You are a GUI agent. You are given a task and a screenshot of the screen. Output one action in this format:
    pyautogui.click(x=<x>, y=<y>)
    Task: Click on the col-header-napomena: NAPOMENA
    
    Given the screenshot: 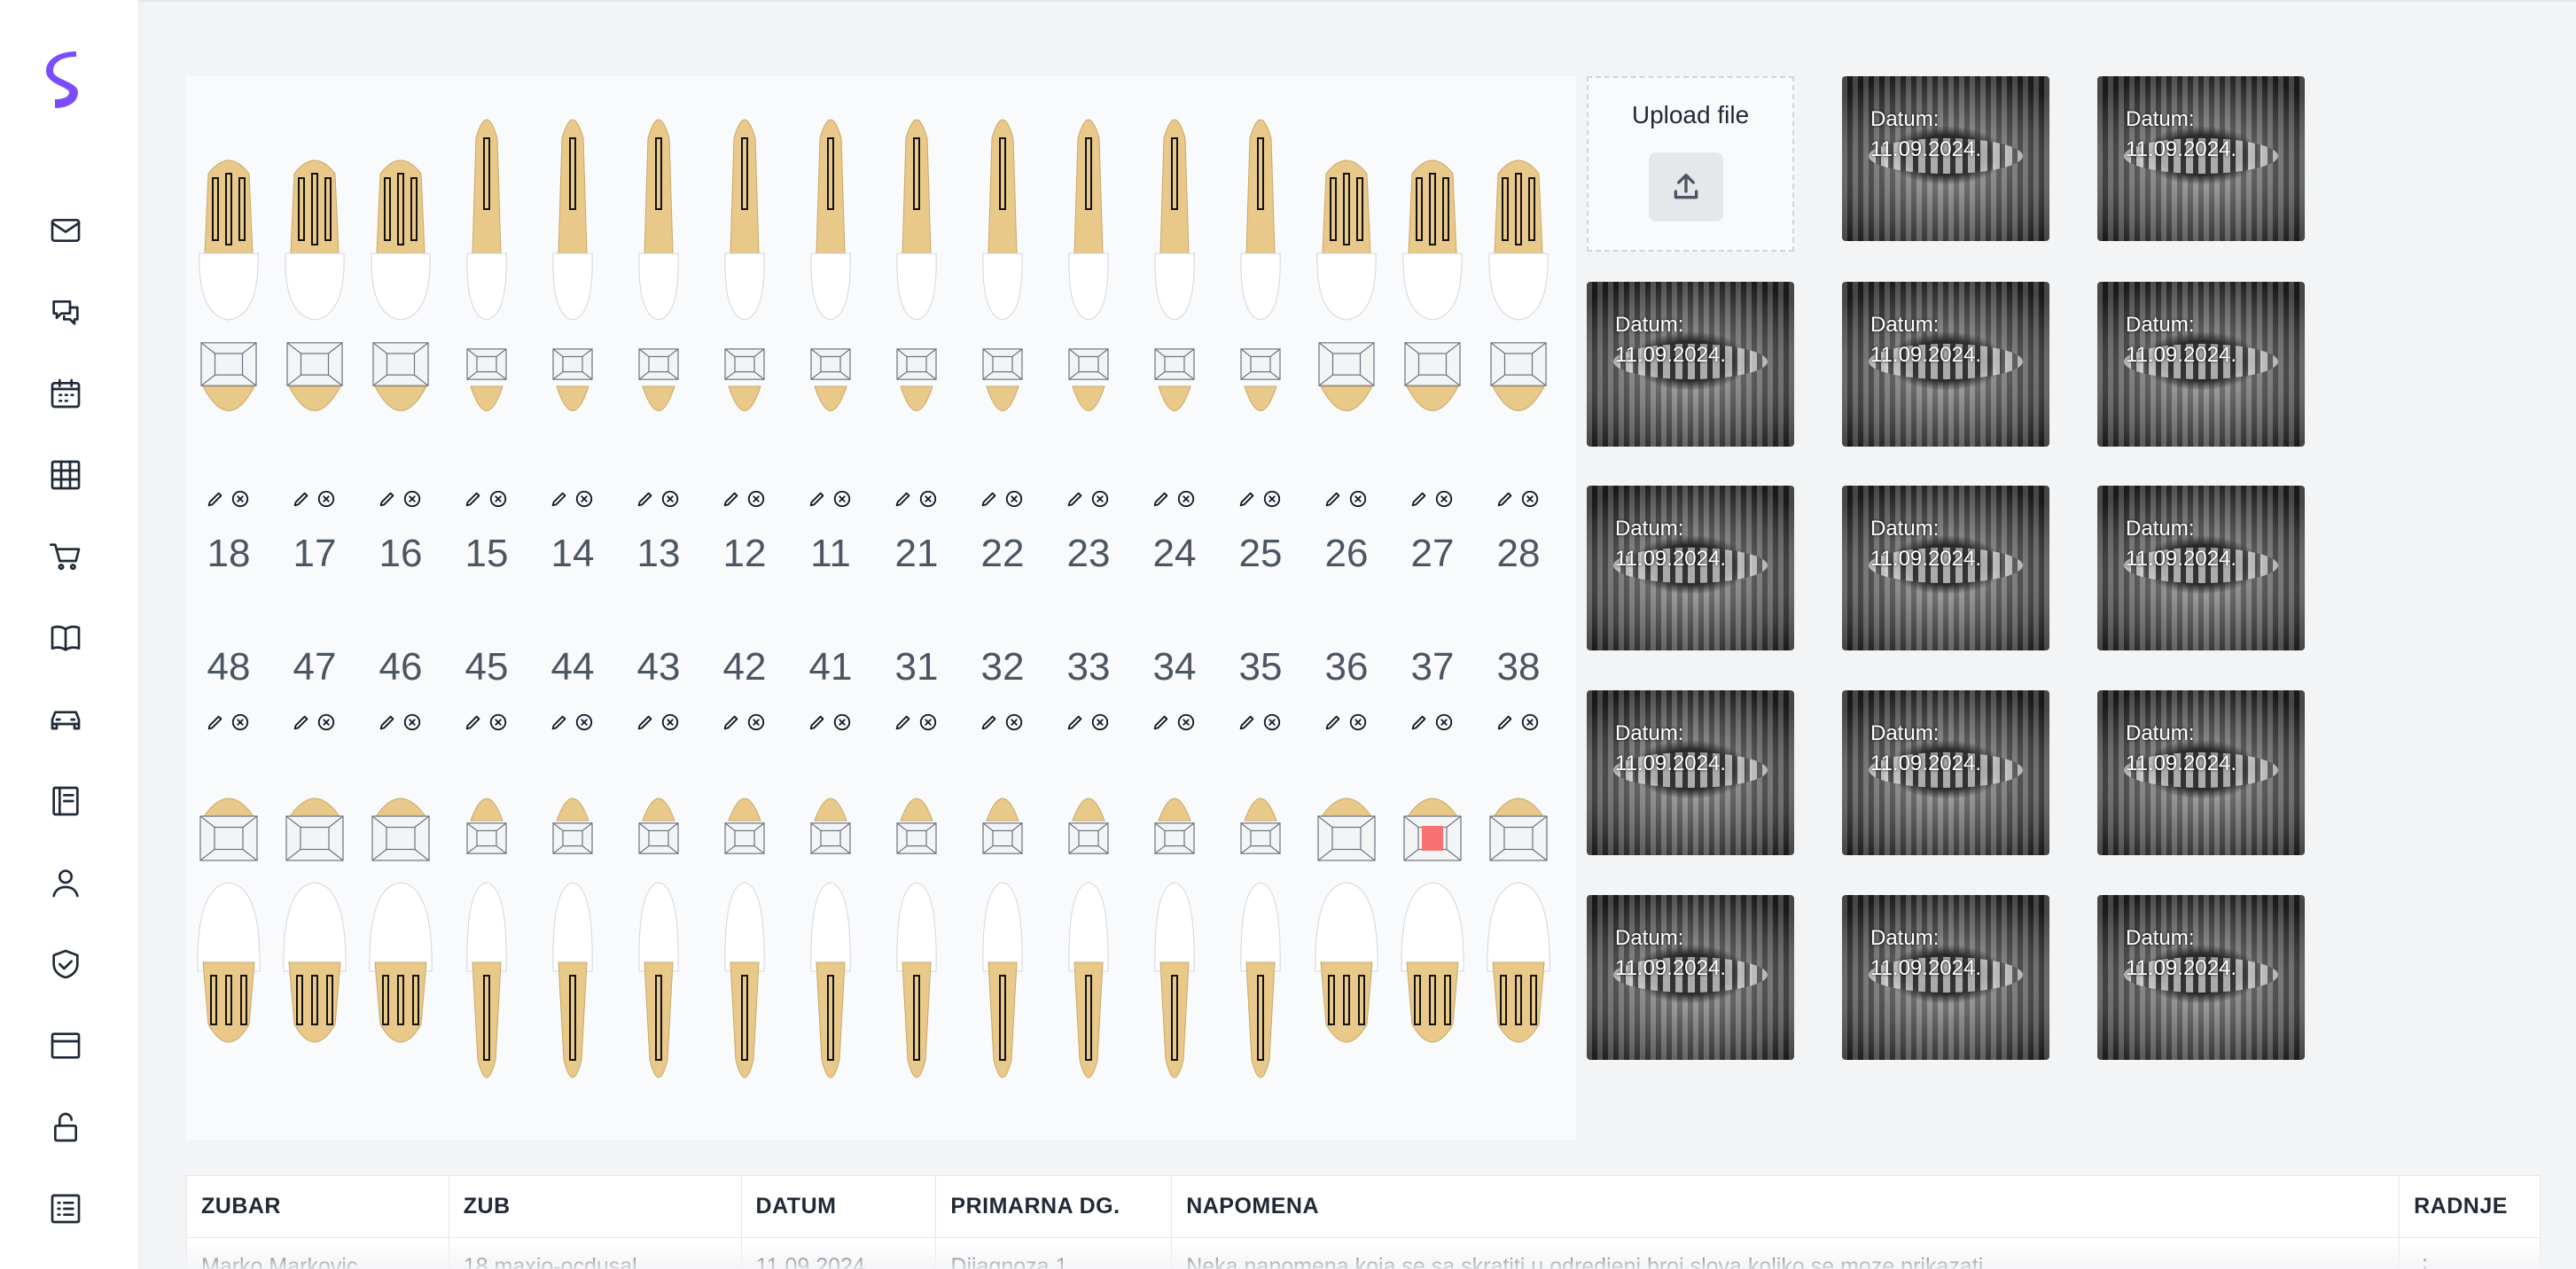 What is the action you would take?
    pyautogui.click(x=1786, y=1207)
    